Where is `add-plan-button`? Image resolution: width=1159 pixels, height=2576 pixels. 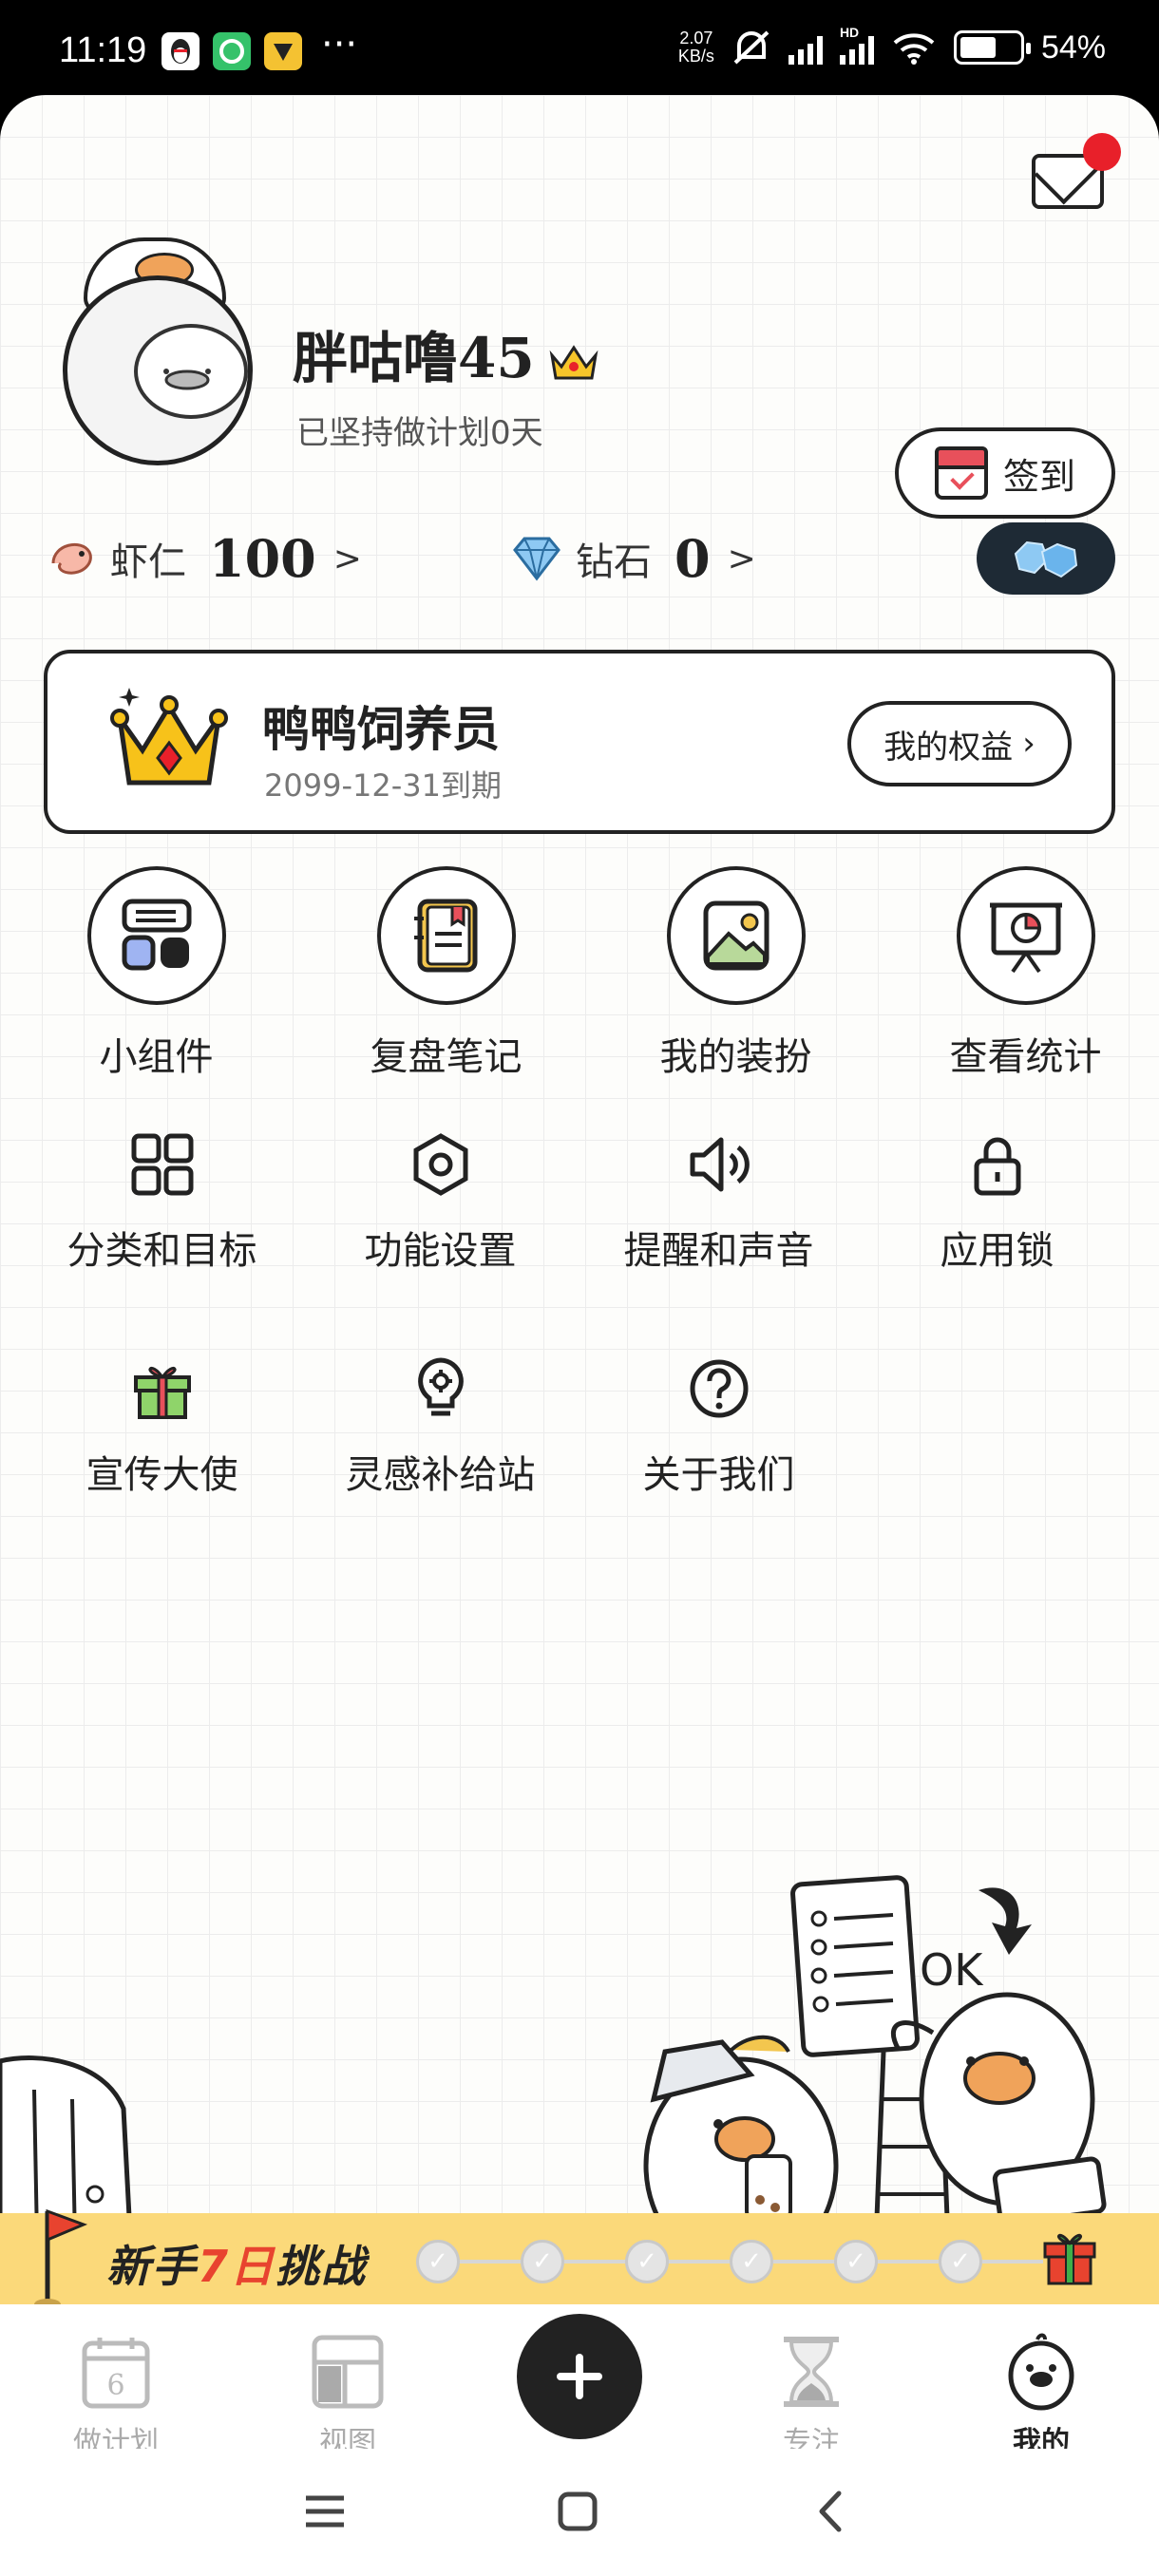
add-plan-button is located at coordinates (579, 2376).